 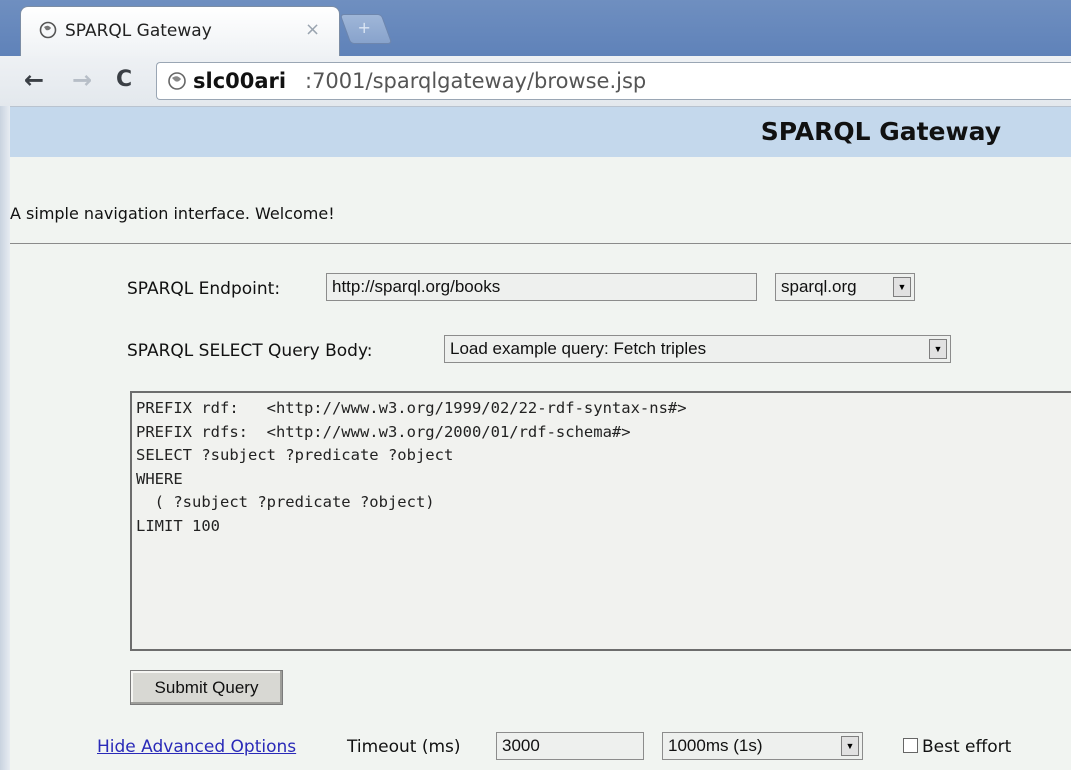 I want to click on timeout-select-value: 1000ms (1s), so click(x=715, y=745).